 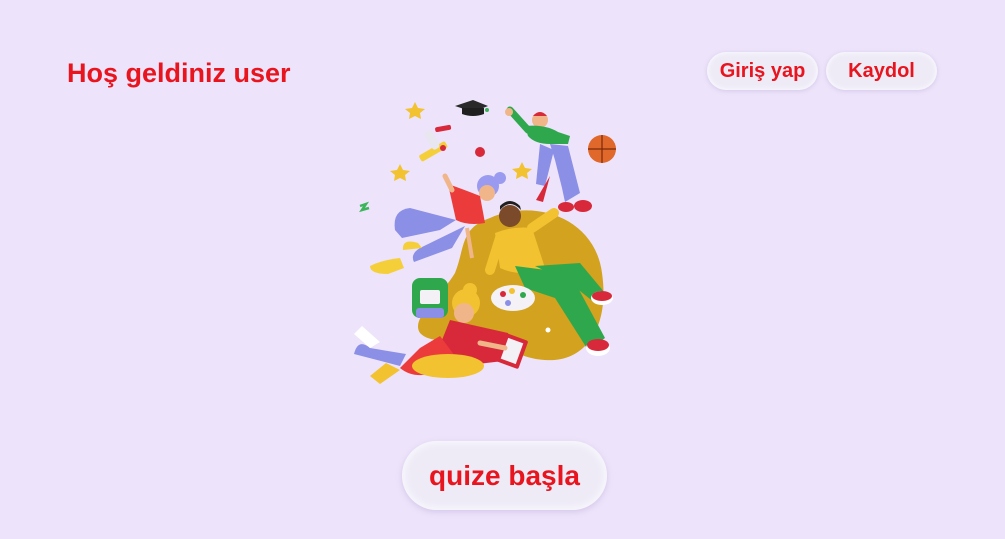 I want to click on backpack-icon, so click(x=430, y=298).